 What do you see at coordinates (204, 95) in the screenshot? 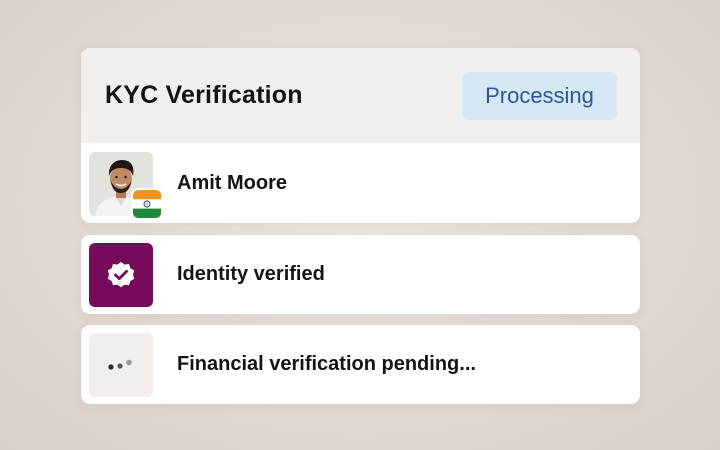
I see `page-title: KYC Verification` at bounding box center [204, 95].